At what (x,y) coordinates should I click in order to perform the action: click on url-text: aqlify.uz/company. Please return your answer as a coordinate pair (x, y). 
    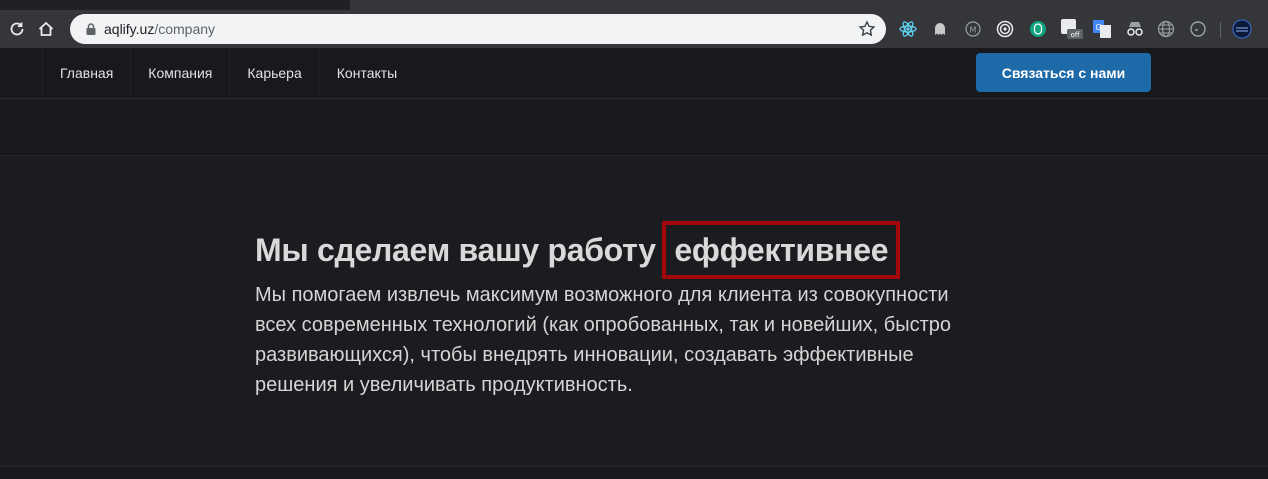
    Looking at the image, I should click on (159, 29).